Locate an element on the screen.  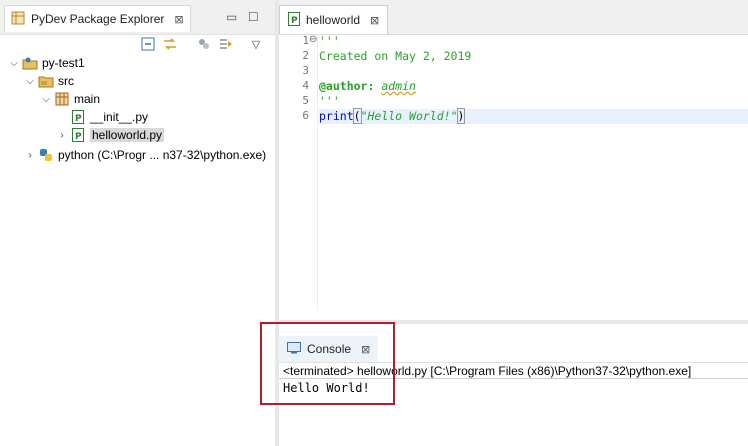
view-menu-icon: ▽ is located at coordinates (256, 44).